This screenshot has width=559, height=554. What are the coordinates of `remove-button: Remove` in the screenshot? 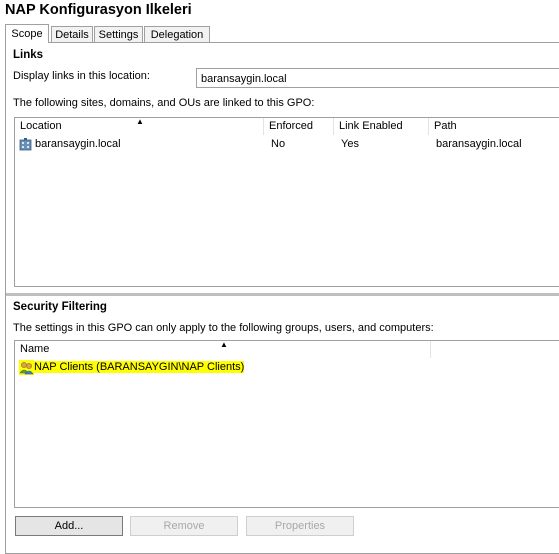 It's located at (184, 526).